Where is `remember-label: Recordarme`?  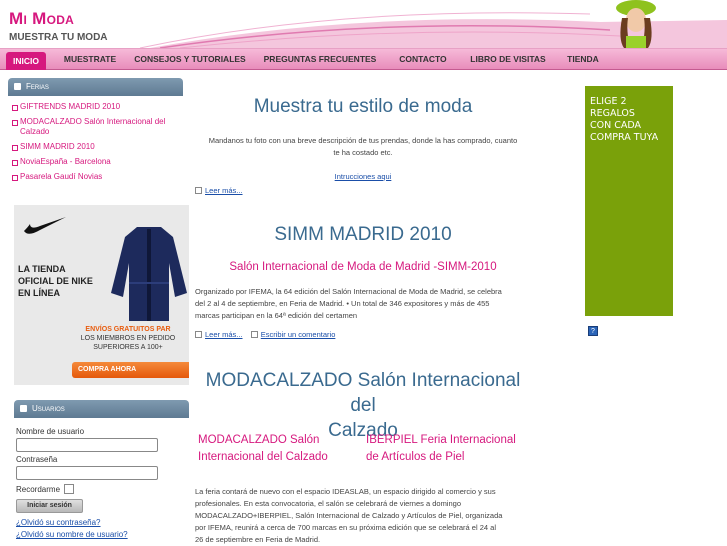 remember-label: Recordarme is located at coordinates (38, 489).